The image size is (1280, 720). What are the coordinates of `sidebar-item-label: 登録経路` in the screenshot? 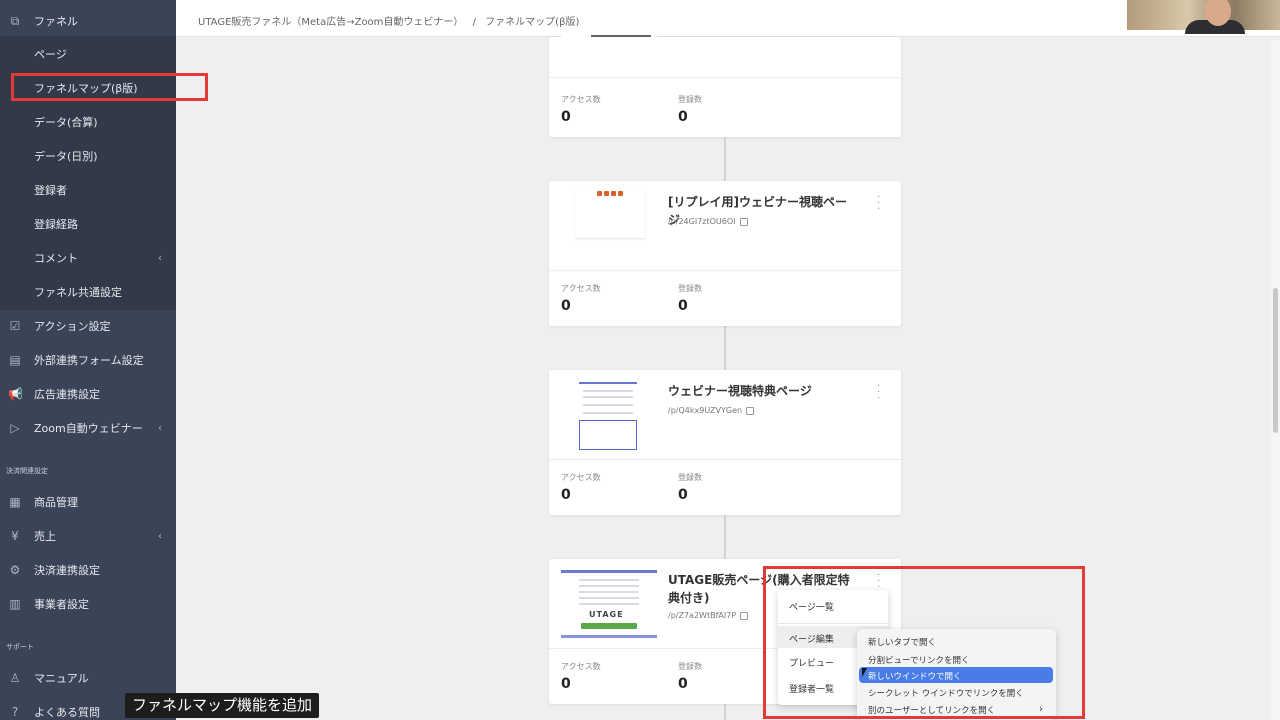 It's located at (56, 224).